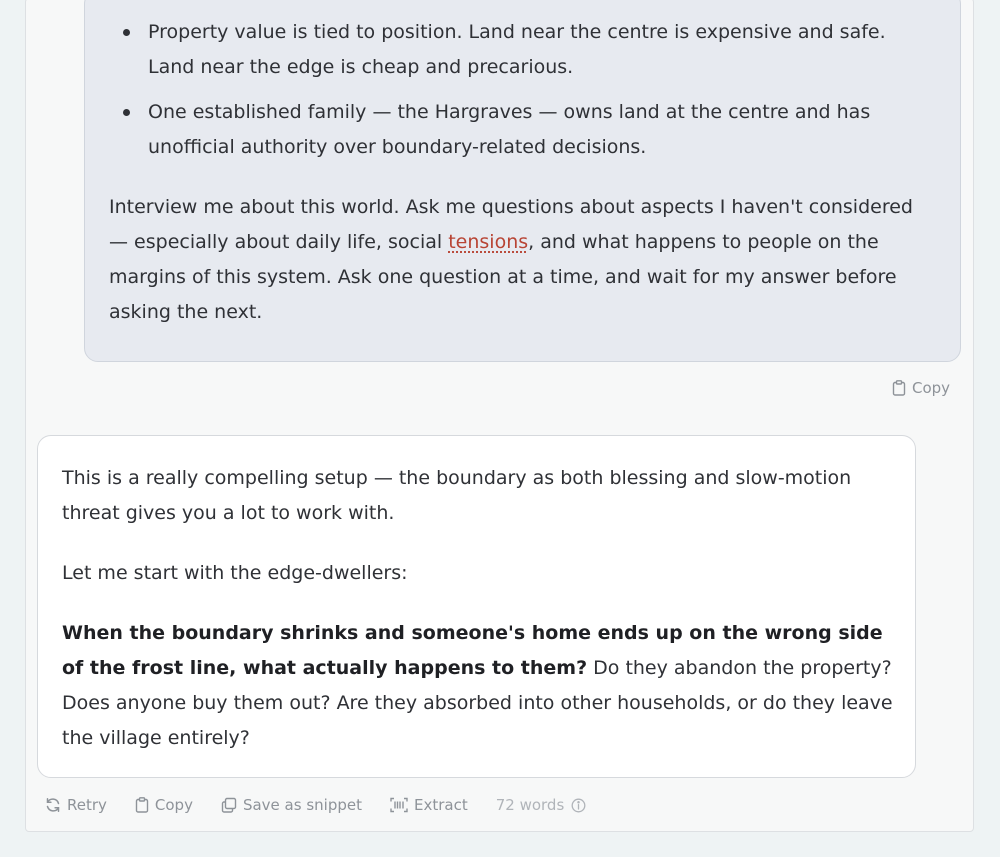  I want to click on copy-user-message-button: Copy, so click(921, 388).